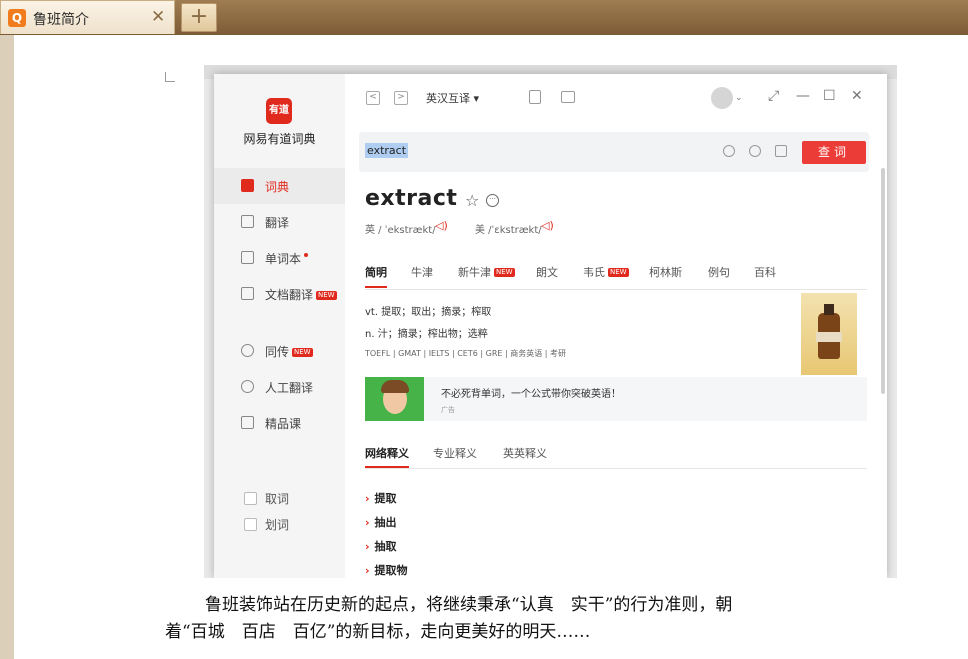  Describe the element at coordinates (508, 230) in the screenshot. I see `us-phonetic: 美 /ˈɛkstrækt/` at that location.